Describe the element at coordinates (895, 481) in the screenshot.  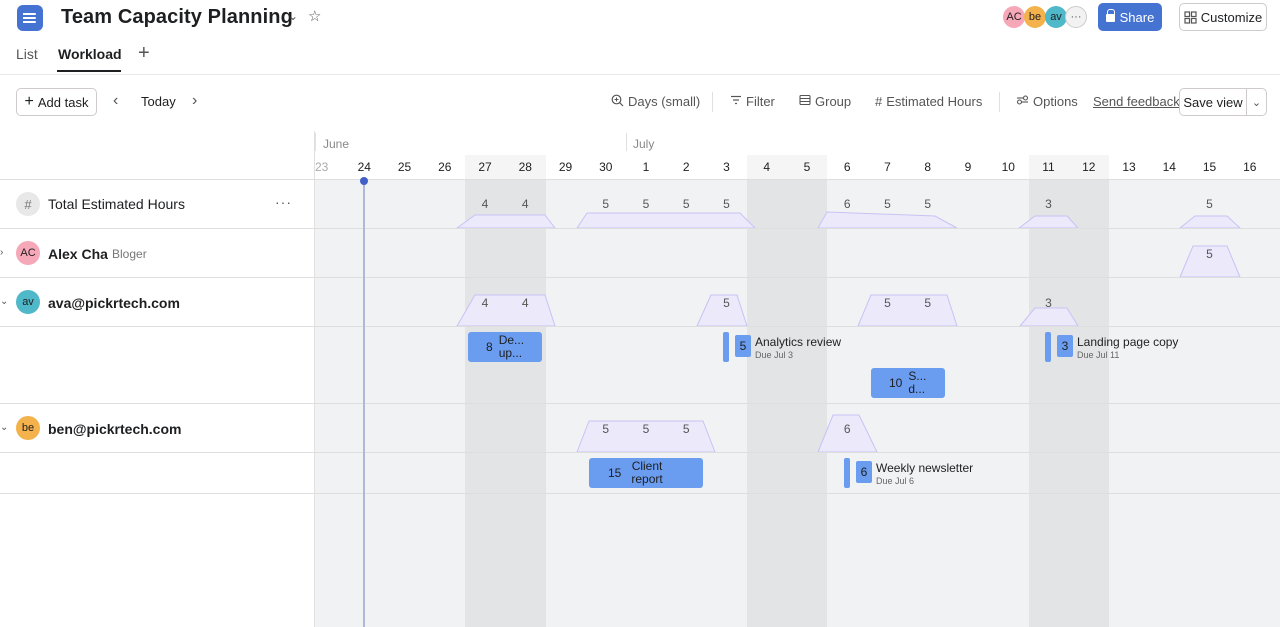
I see `task-due-date: Due Jul 6` at that location.